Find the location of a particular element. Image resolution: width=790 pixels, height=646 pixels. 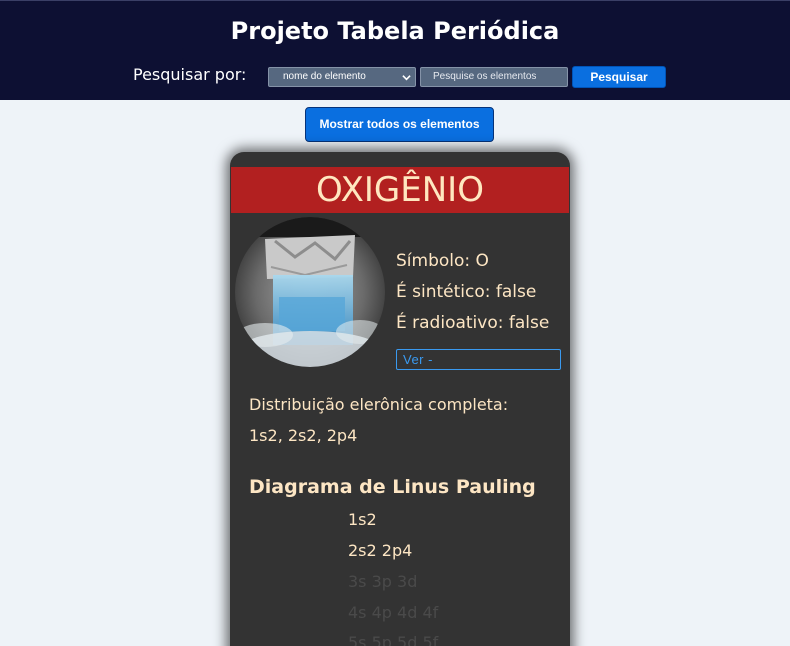

diagram-row: 5s 5p 5d 5f is located at coordinates (393, 639).